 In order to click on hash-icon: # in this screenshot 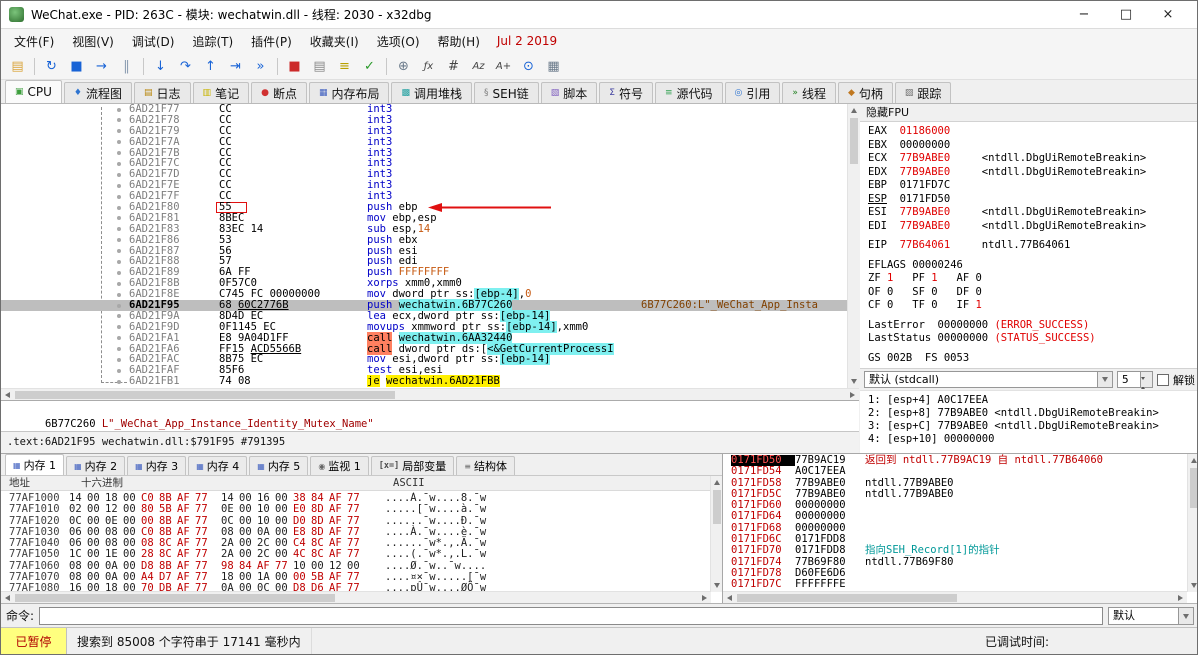, I will do `click(453, 66)`.